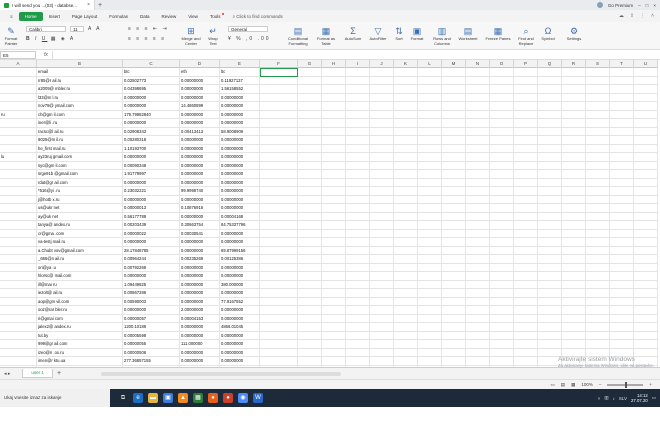 The height and width of the screenshot is (440, 660). What do you see at coordinates (80, 352) in the screenshot?
I see `table-cell: izeo@n .ox.ru` at bounding box center [80, 352].